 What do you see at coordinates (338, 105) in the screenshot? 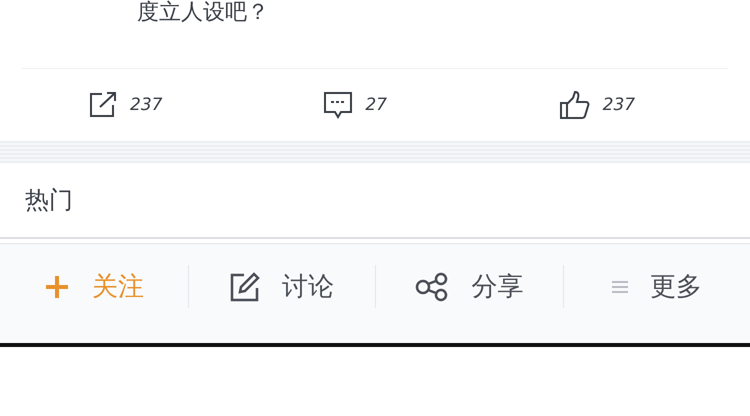
I see `comment-icon` at bounding box center [338, 105].